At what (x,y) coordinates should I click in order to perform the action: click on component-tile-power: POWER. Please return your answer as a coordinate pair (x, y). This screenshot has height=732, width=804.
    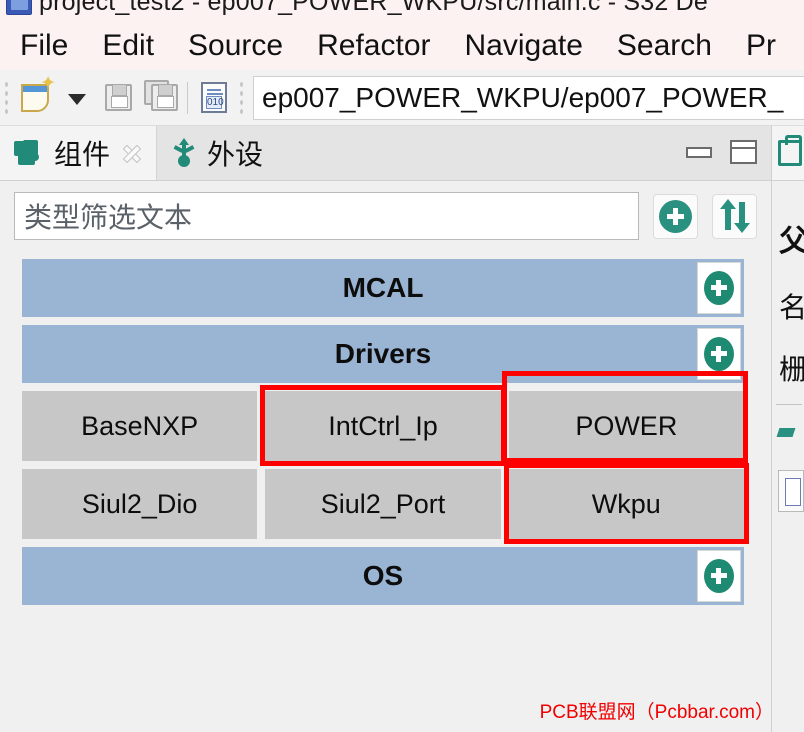
    Looking at the image, I should click on (625, 417).